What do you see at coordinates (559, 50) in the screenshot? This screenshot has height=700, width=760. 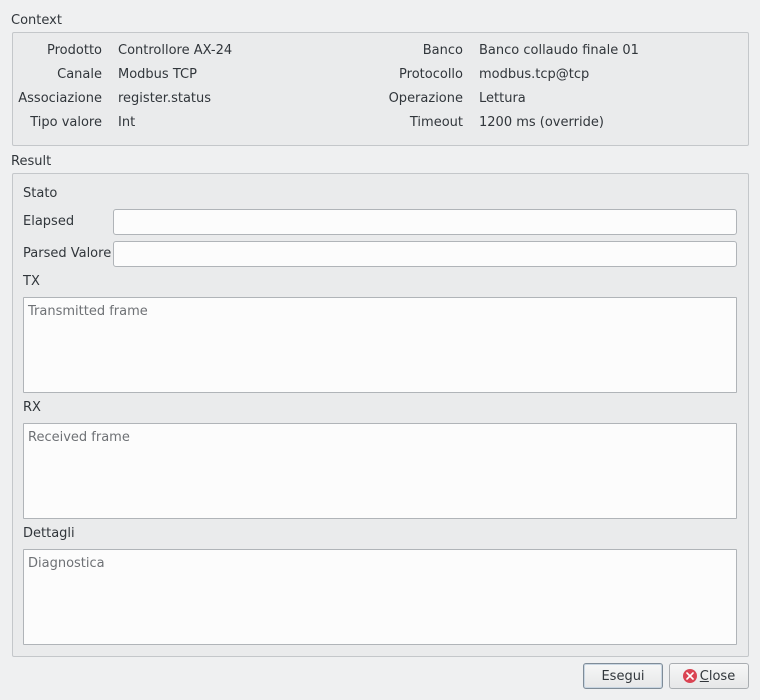 I see `banco-value: Banco collaudo finale 01` at bounding box center [559, 50].